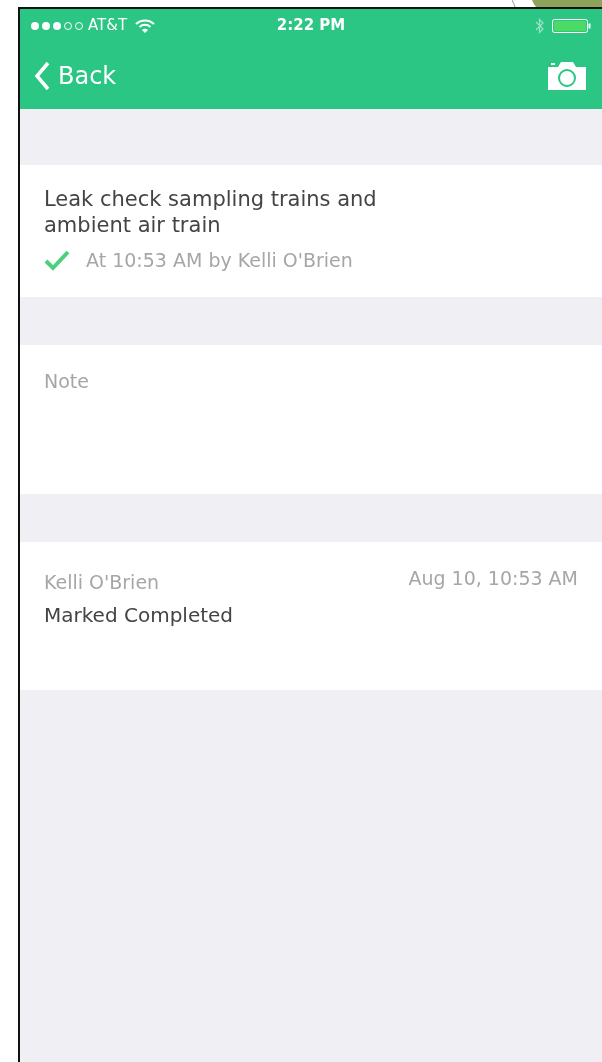 The height and width of the screenshot is (1062, 602). What do you see at coordinates (567, 75) in the screenshot?
I see `camera-icon` at bounding box center [567, 75].